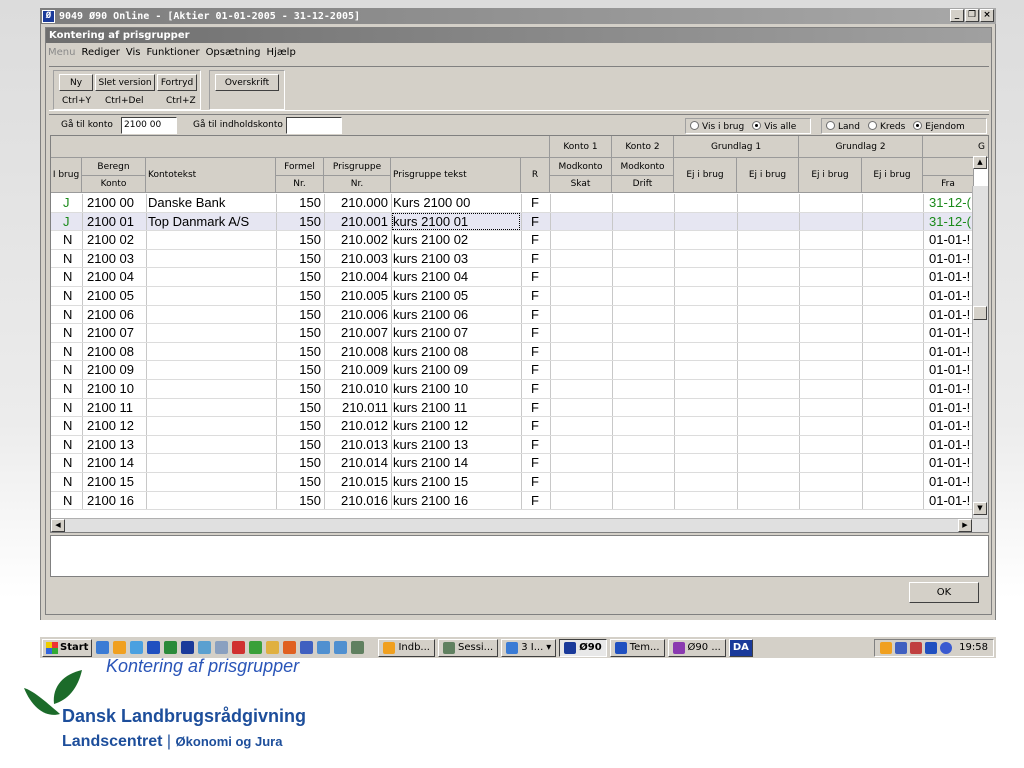 This screenshot has height=768, width=1024. What do you see at coordinates (125, 82) in the screenshot?
I see `delete-version-button: Slet version` at bounding box center [125, 82].